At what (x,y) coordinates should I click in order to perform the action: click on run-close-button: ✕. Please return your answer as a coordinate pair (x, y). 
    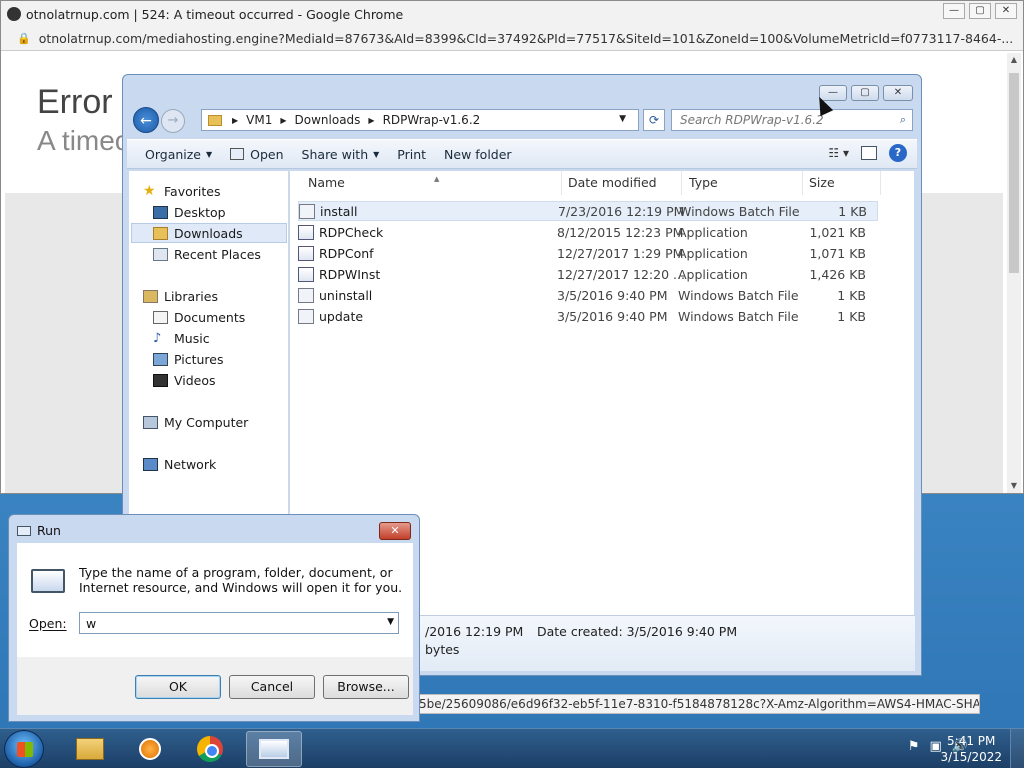
    Looking at the image, I should click on (395, 531).